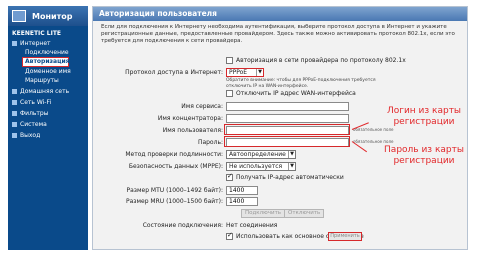 The image size is (480, 260). Describe the element at coordinates (182, 225) in the screenshot. I see `status-label: Состояние подключения:` at that location.